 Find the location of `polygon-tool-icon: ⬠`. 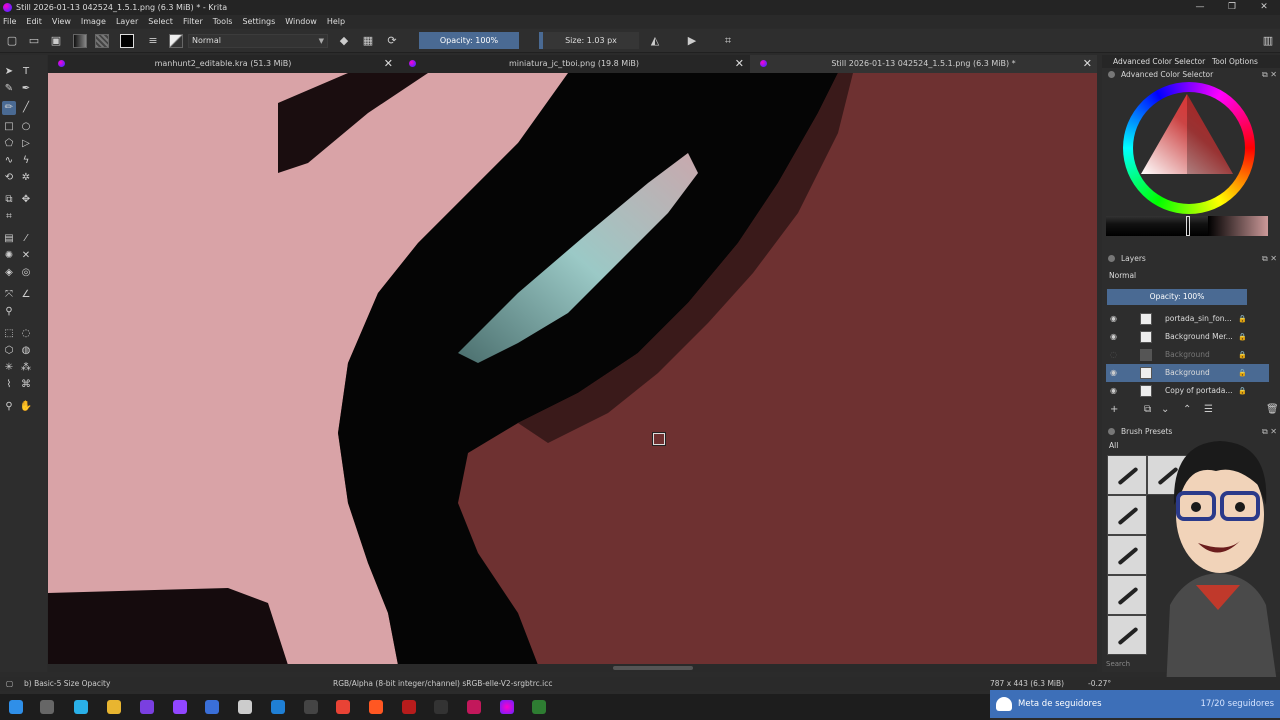

polygon-tool-icon: ⬠ is located at coordinates (9, 144).